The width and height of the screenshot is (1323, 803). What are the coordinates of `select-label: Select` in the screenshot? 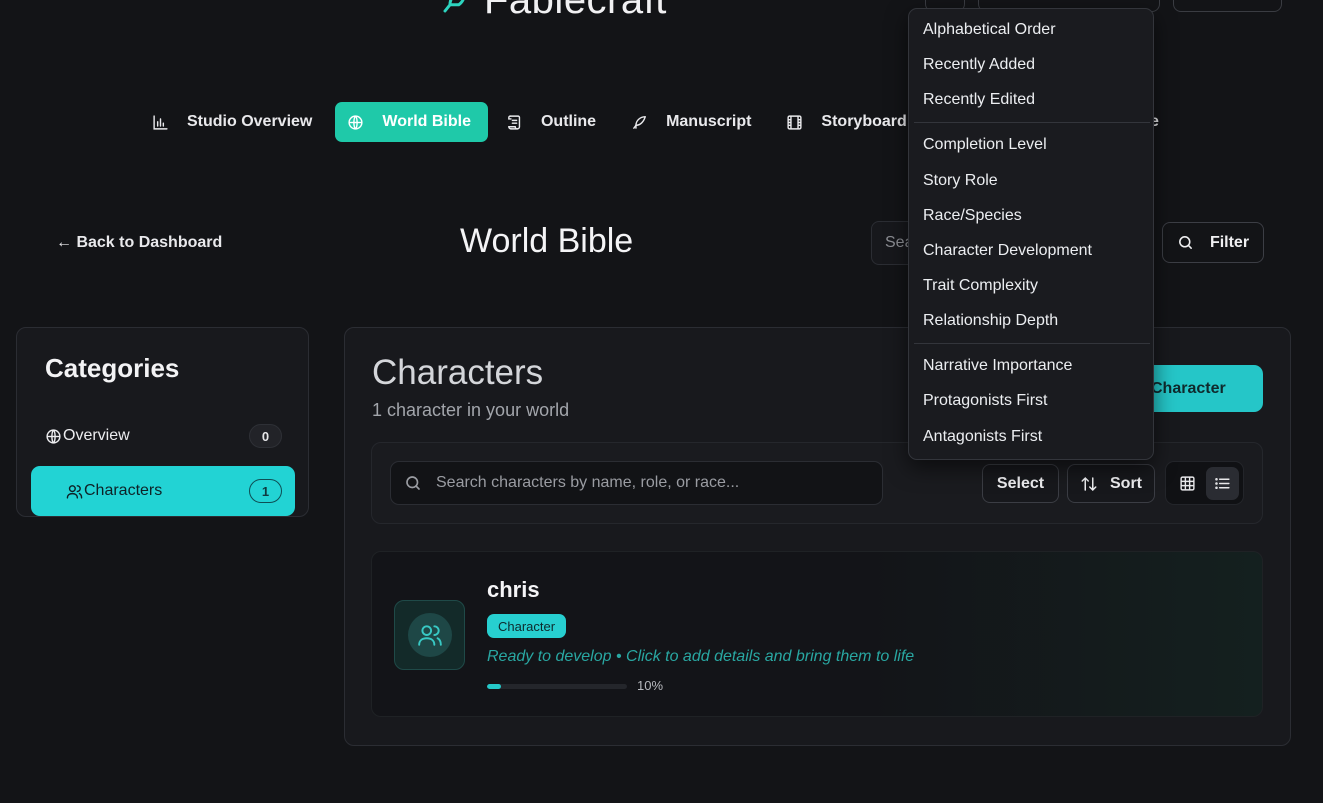 It's located at (1020, 483).